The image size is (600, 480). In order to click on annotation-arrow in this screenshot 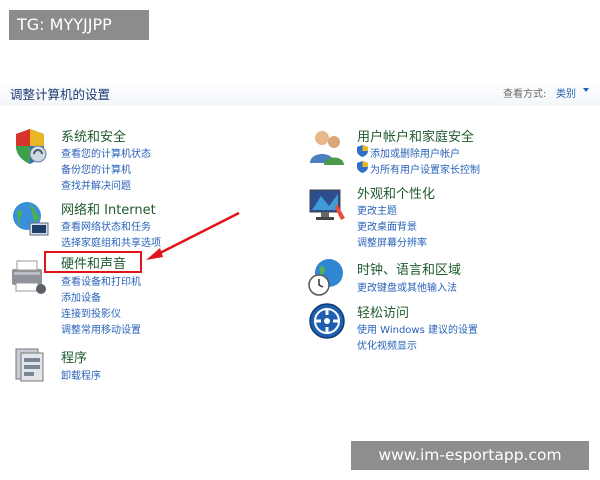, I will do `click(193, 235)`.